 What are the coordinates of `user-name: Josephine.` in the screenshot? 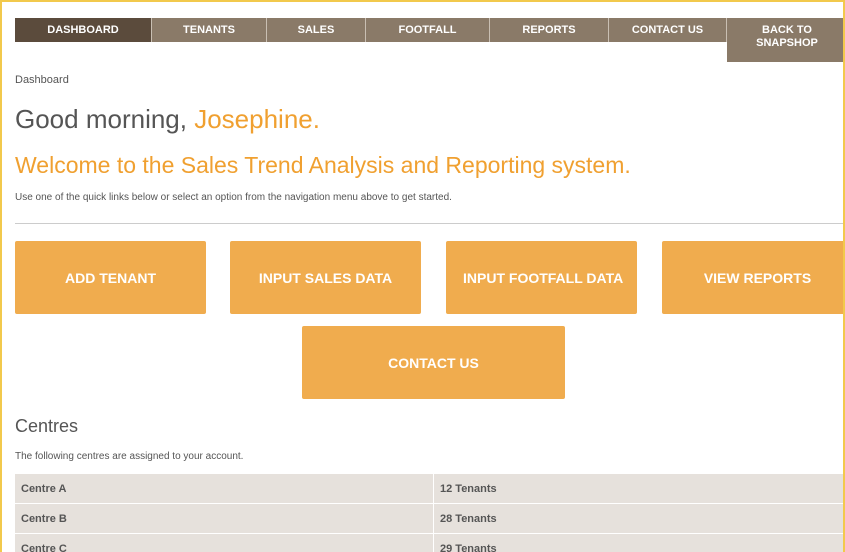 It's located at (257, 119).